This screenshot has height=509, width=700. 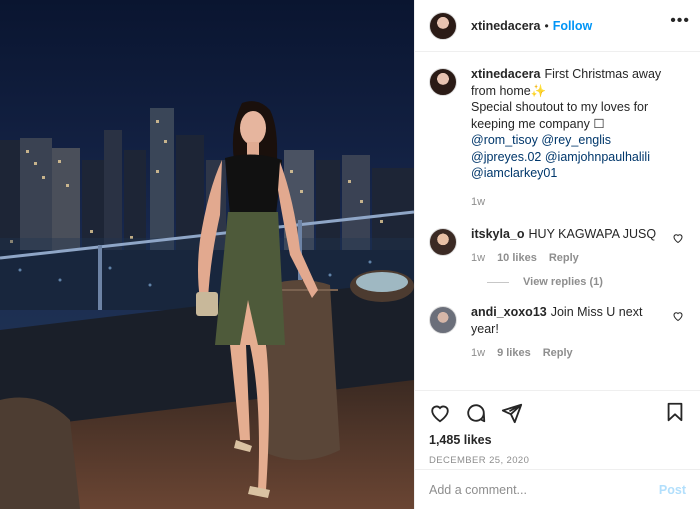 What do you see at coordinates (672, 490) in the screenshot?
I see `post-button: Post` at bounding box center [672, 490].